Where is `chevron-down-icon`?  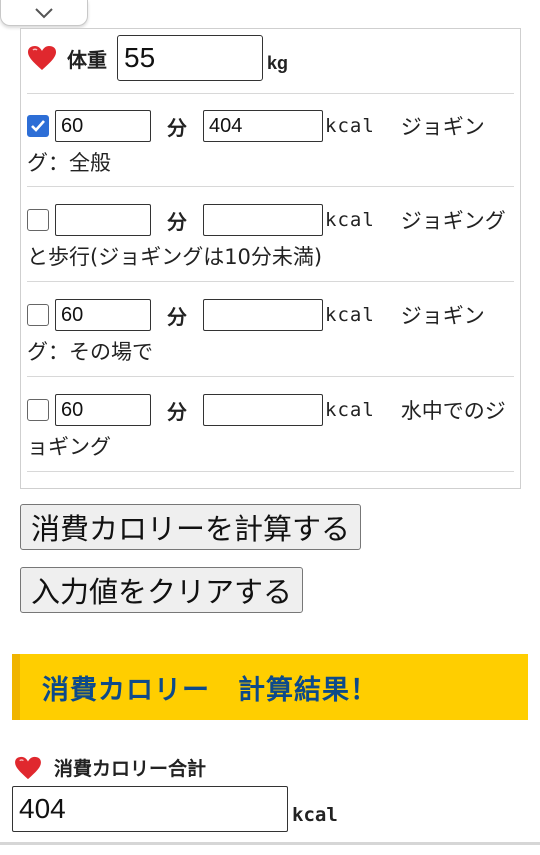
chevron-down-icon is located at coordinates (44, 12).